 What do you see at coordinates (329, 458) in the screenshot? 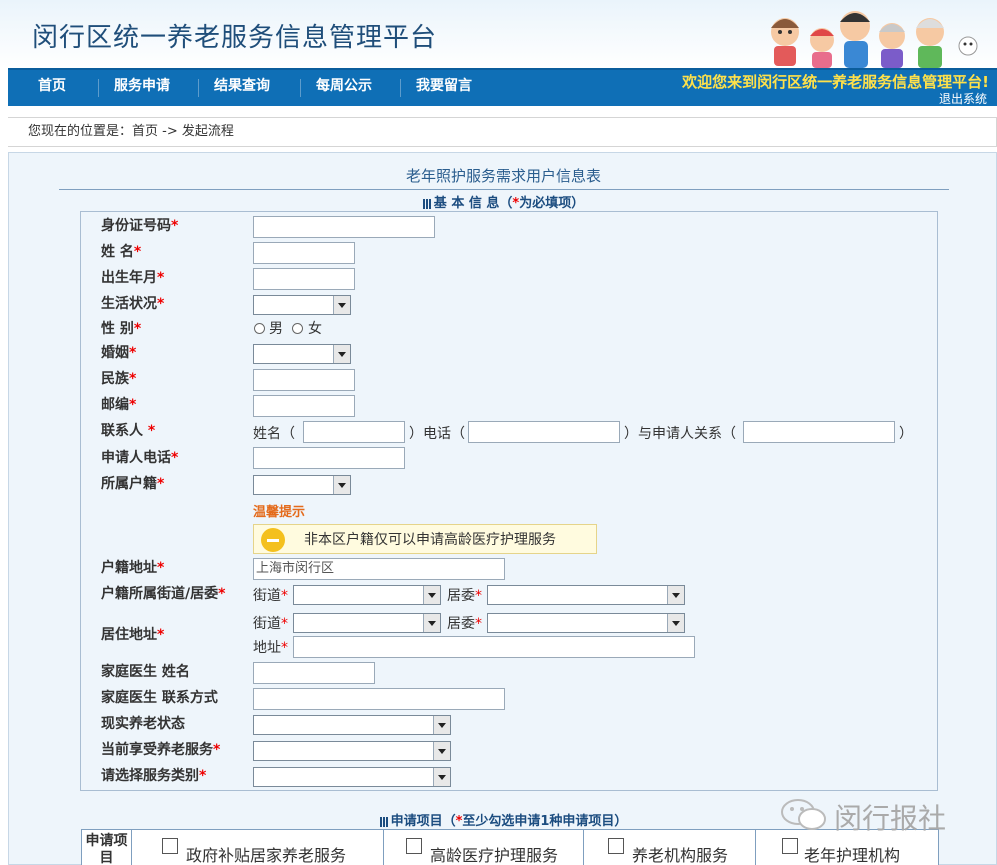
I see `applicant-phone-input` at bounding box center [329, 458].